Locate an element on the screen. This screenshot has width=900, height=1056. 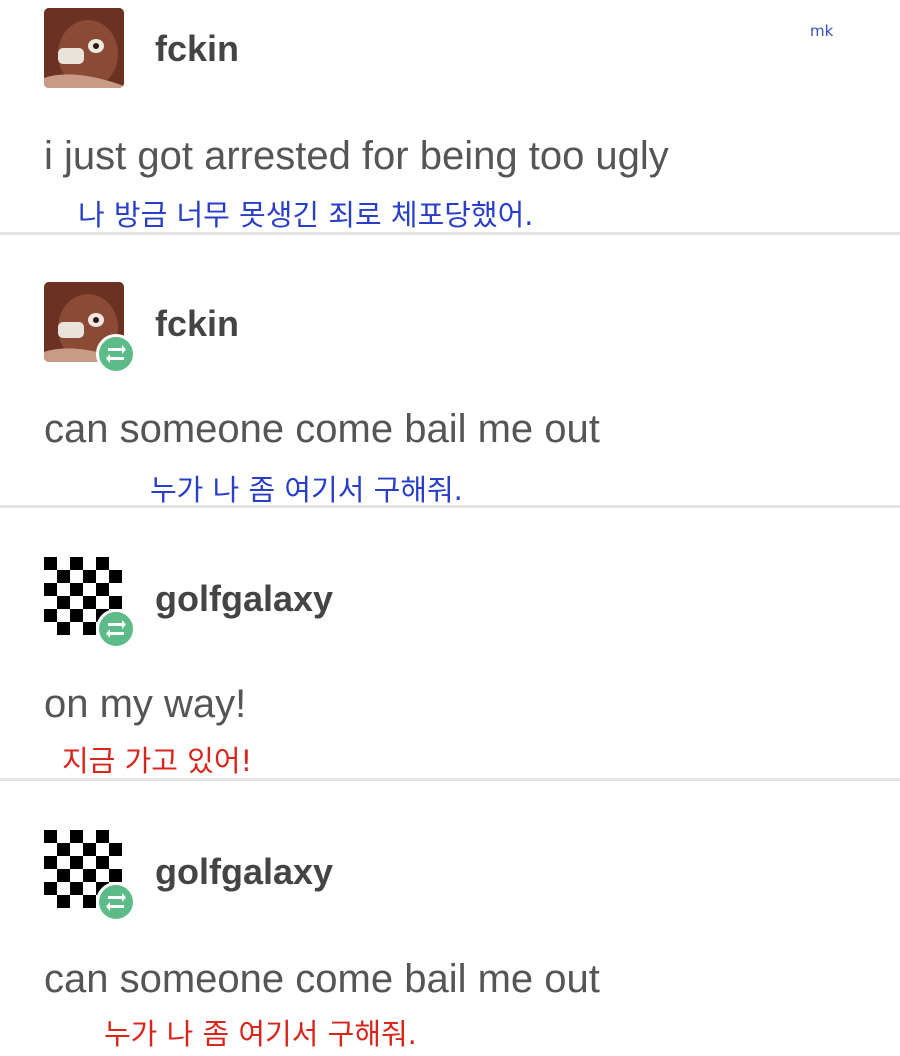
korean-translation: 지금 가고 있어! is located at coordinates (157, 761).